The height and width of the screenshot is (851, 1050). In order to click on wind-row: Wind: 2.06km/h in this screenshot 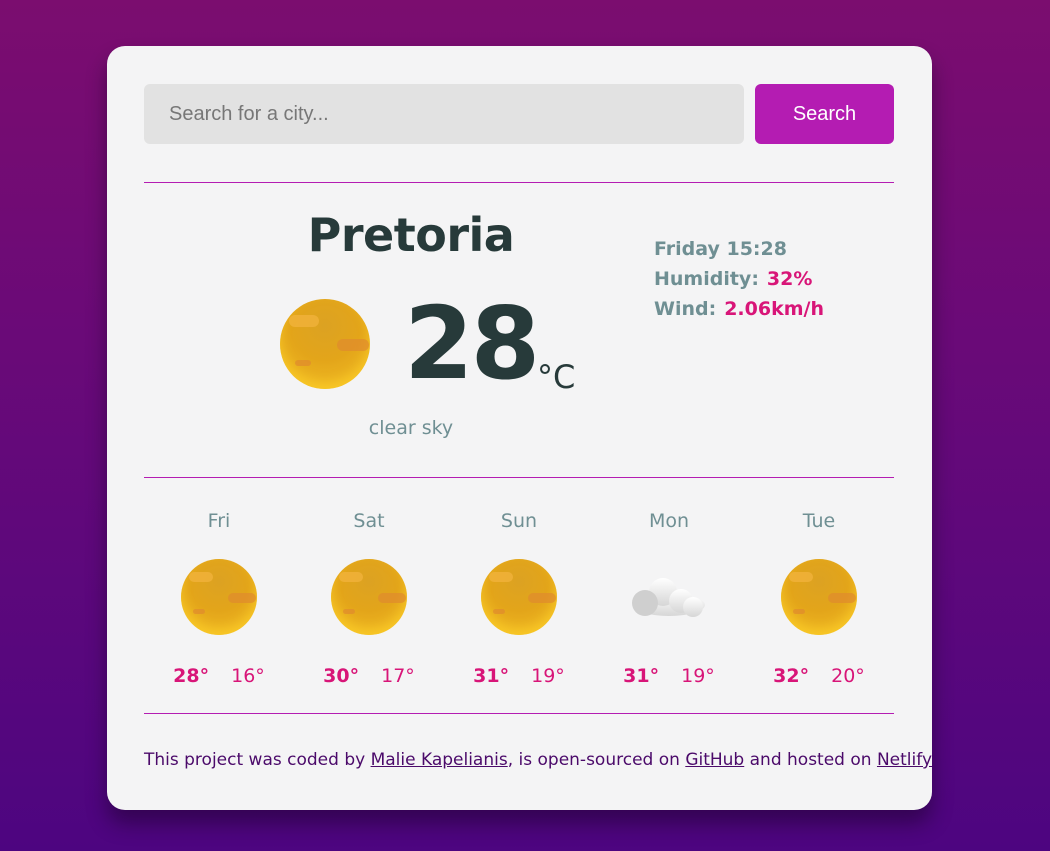, I will do `click(774, 309)`.